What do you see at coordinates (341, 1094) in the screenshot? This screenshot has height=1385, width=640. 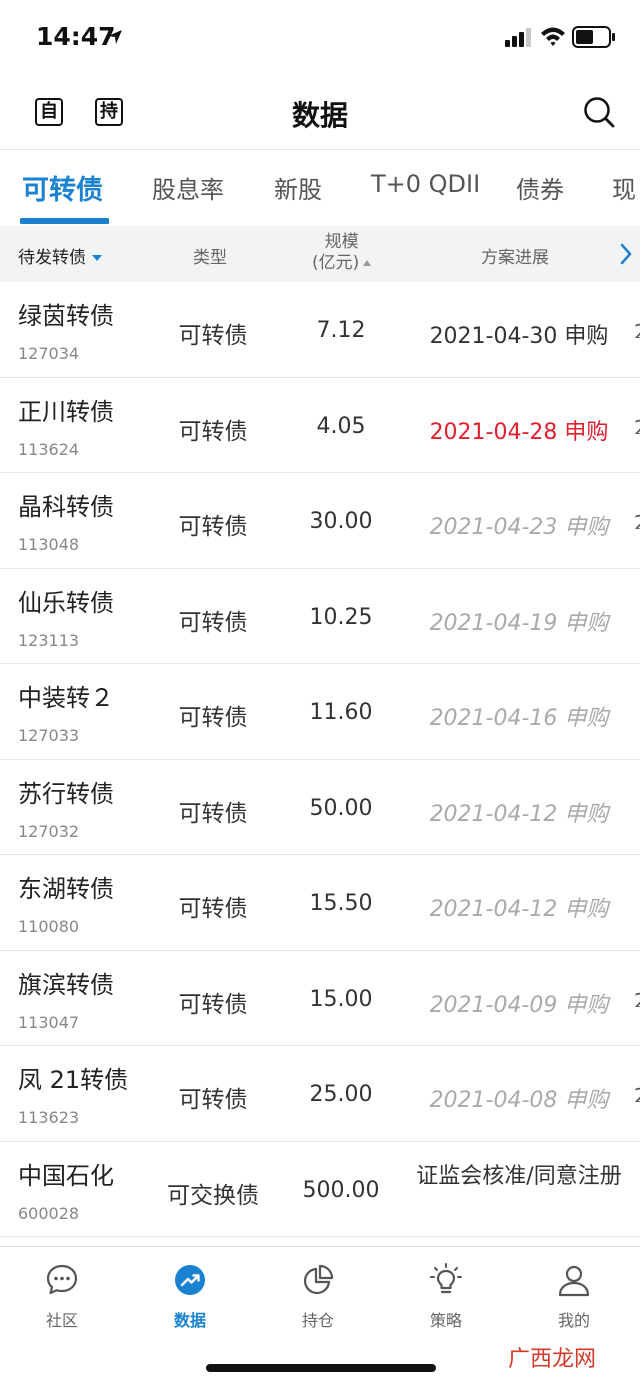 I see `bond-size: 25.00` at bounding box center [341, 1094].